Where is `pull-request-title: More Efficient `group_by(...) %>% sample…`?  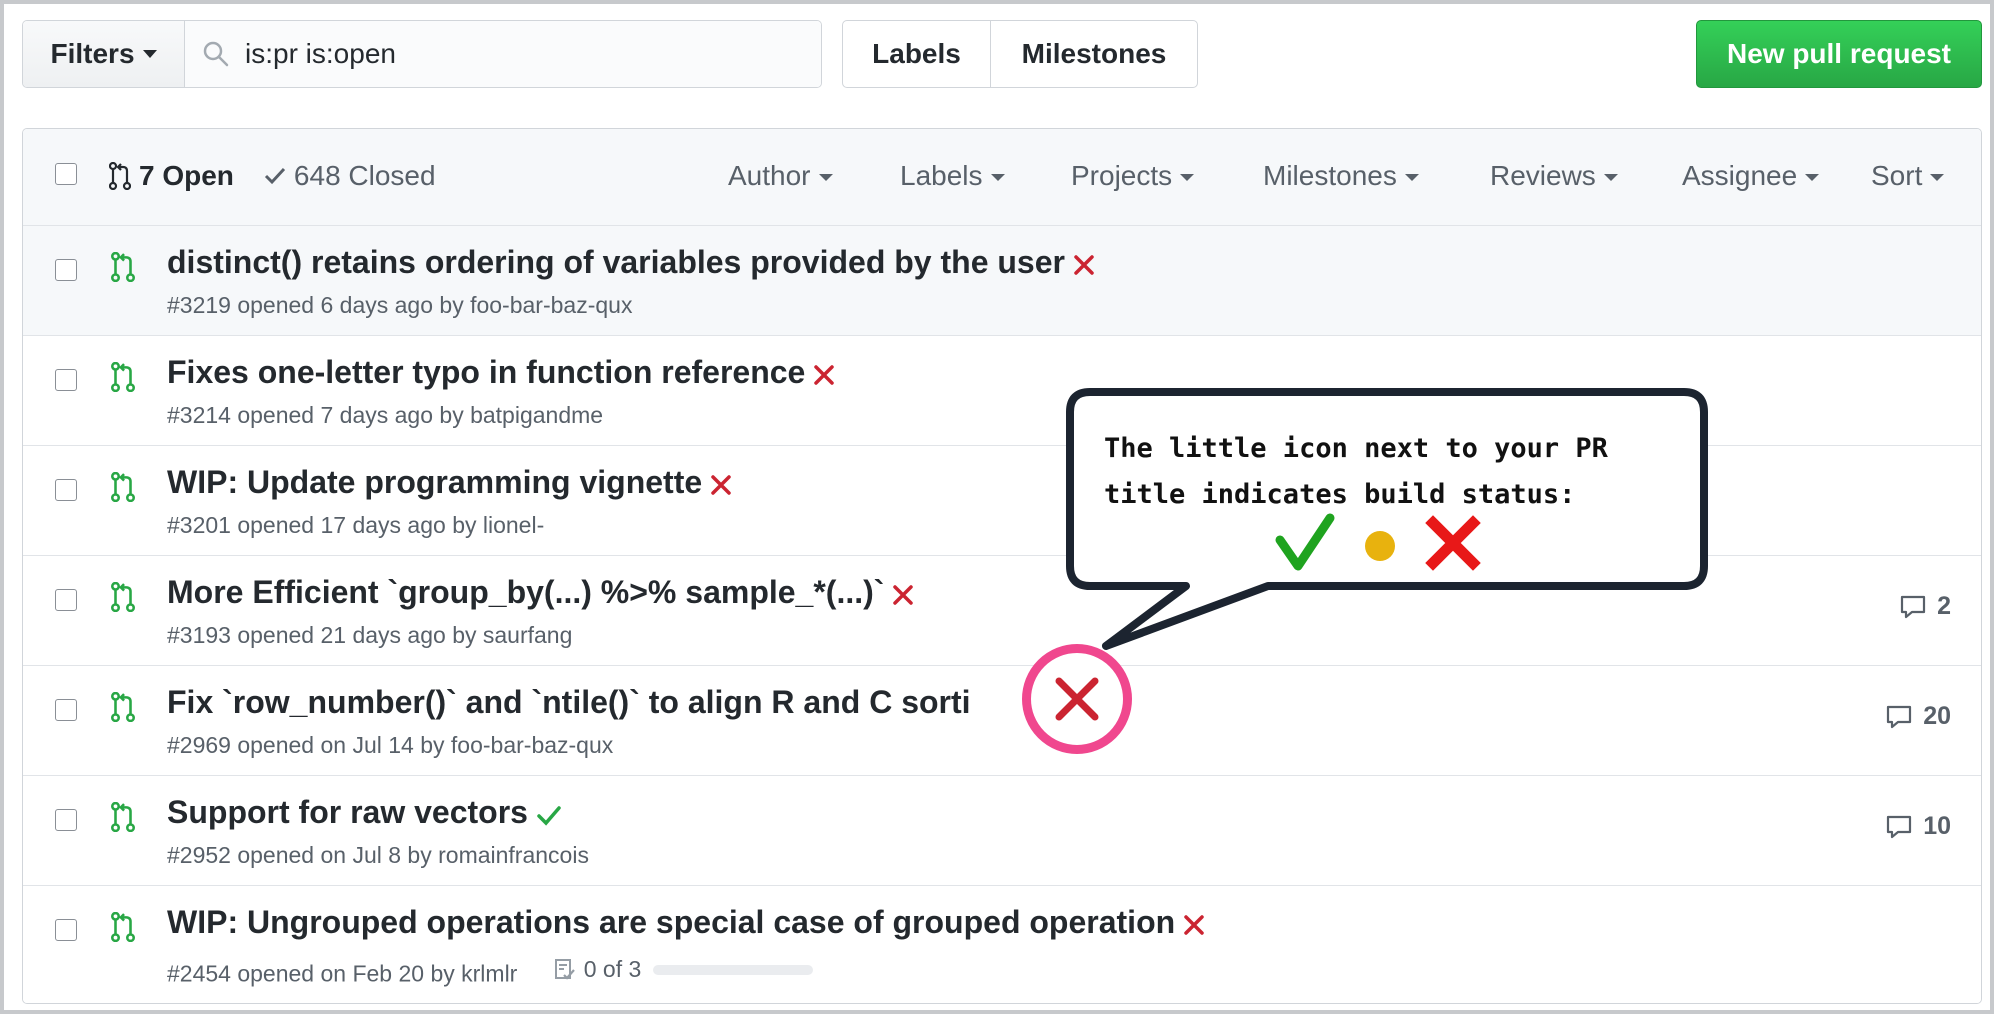 pull-request-title: More Efficient `group_by(...) %>% sample… is located at coordinates (540, 592).